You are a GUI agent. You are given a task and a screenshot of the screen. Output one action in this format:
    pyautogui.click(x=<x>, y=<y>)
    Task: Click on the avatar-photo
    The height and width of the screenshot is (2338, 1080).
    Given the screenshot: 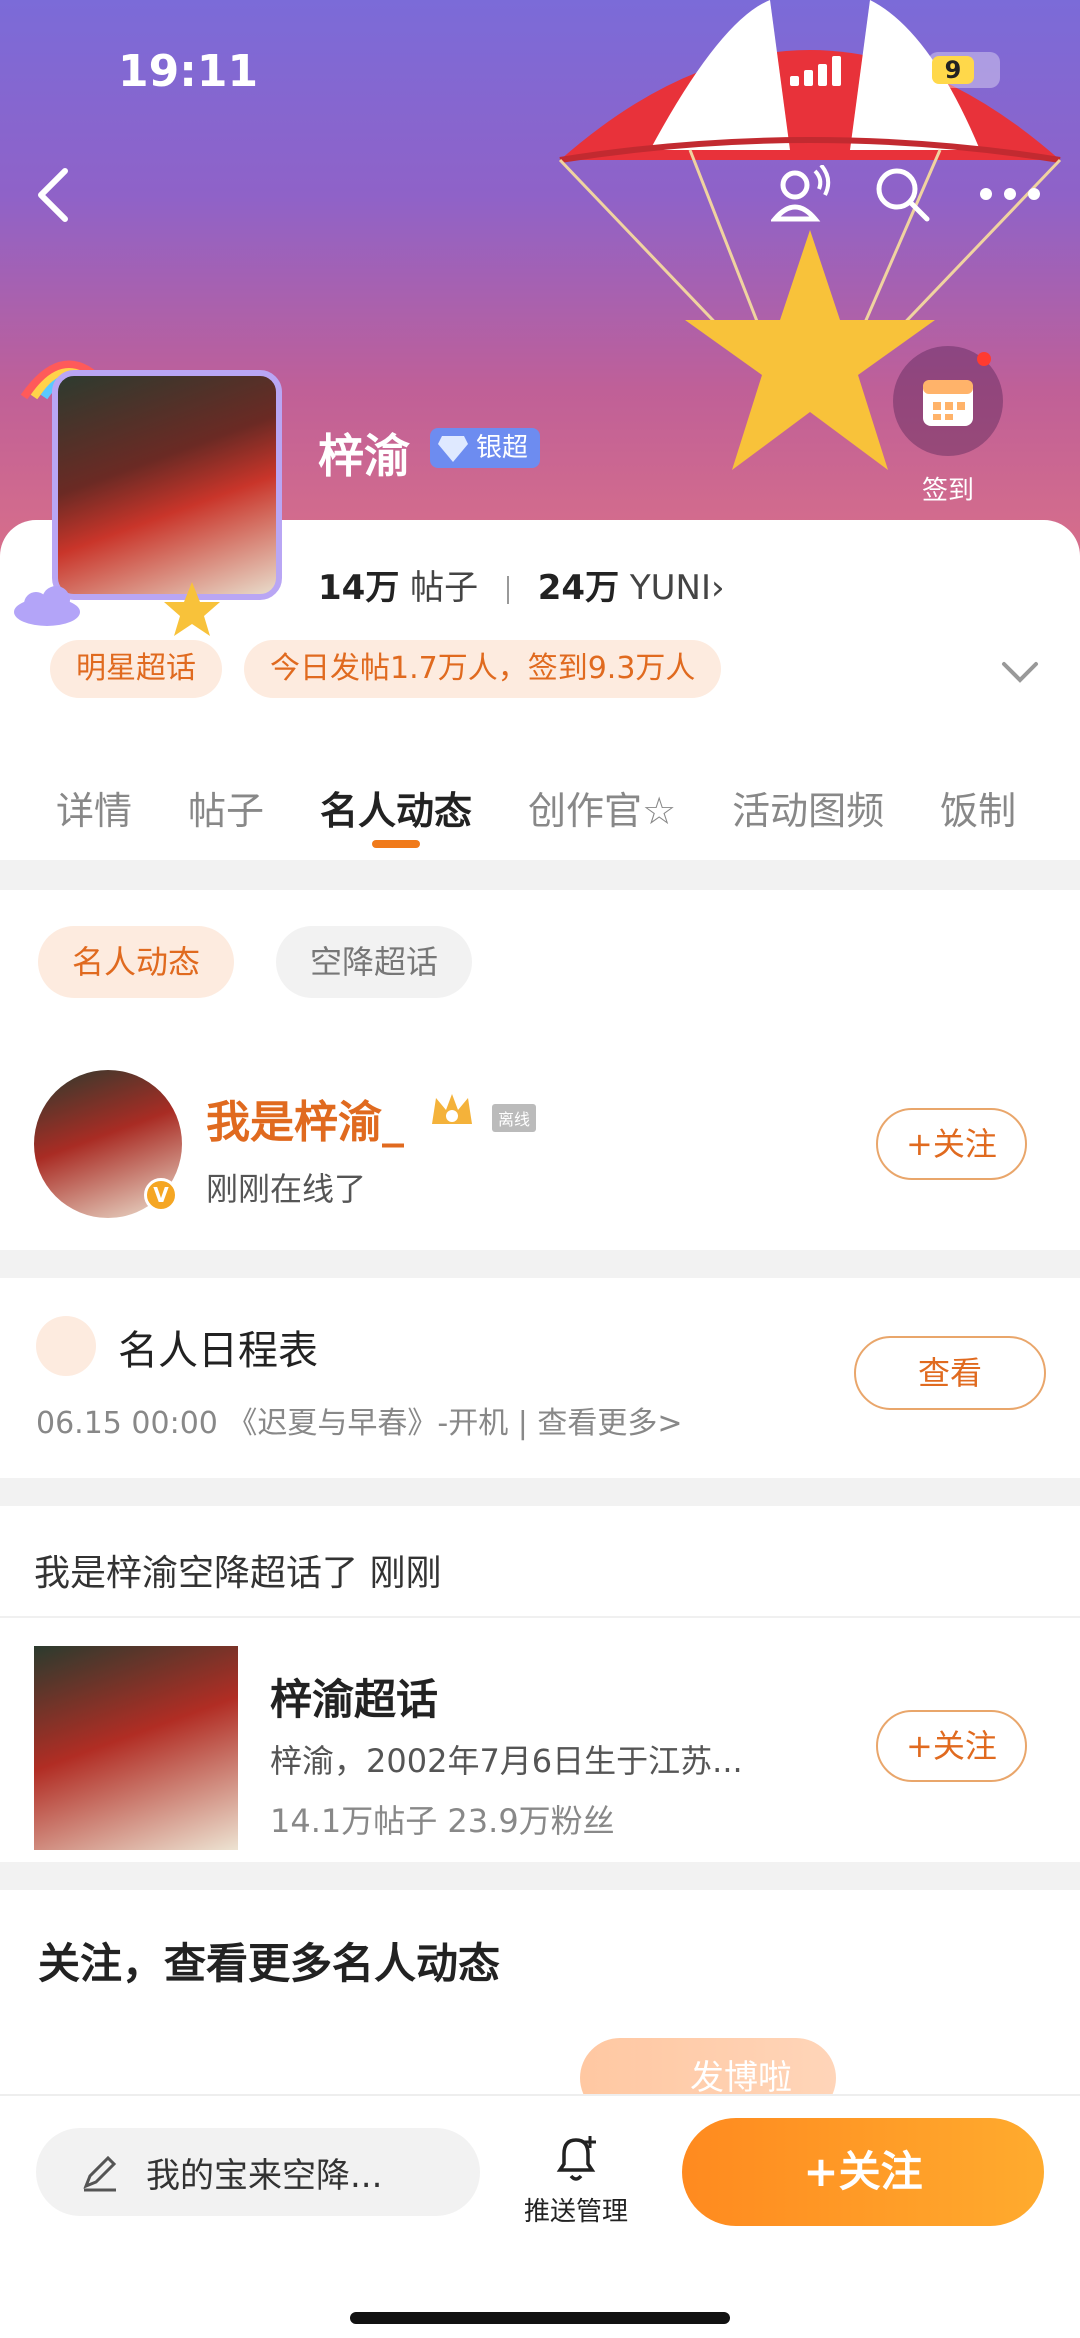 What is the action you would take?
    pyautogui.click(x=167, y=485)
    